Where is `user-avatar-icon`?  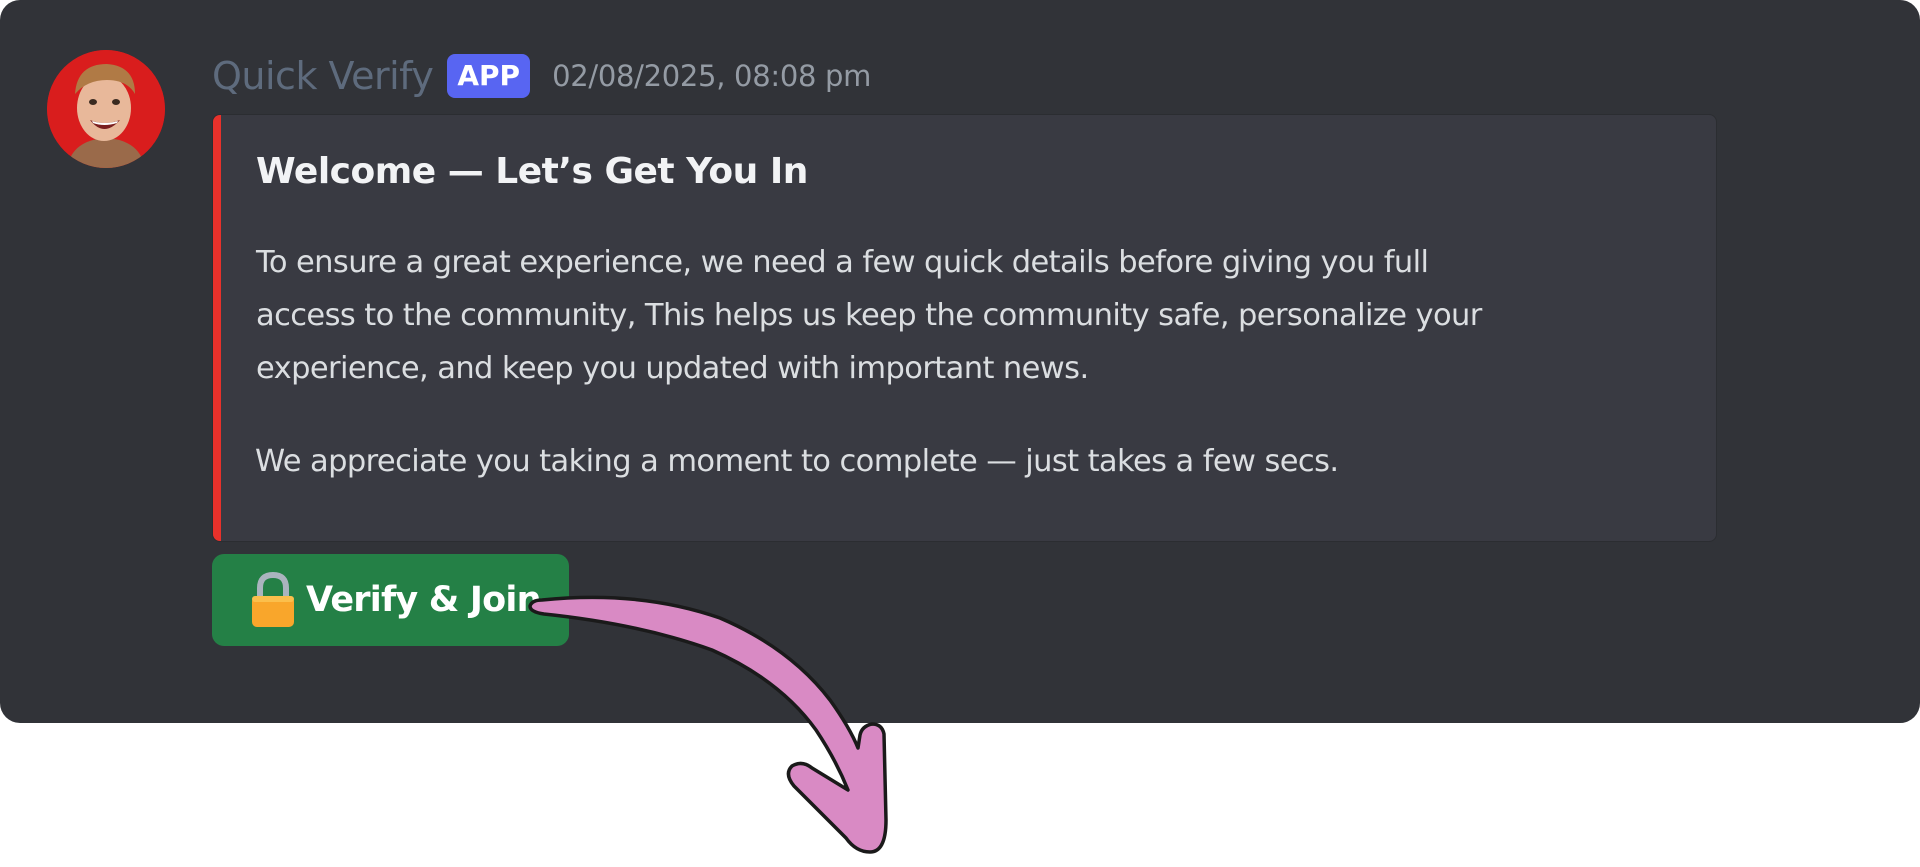
user-avatar-icon is located at coordinates (106, 109).